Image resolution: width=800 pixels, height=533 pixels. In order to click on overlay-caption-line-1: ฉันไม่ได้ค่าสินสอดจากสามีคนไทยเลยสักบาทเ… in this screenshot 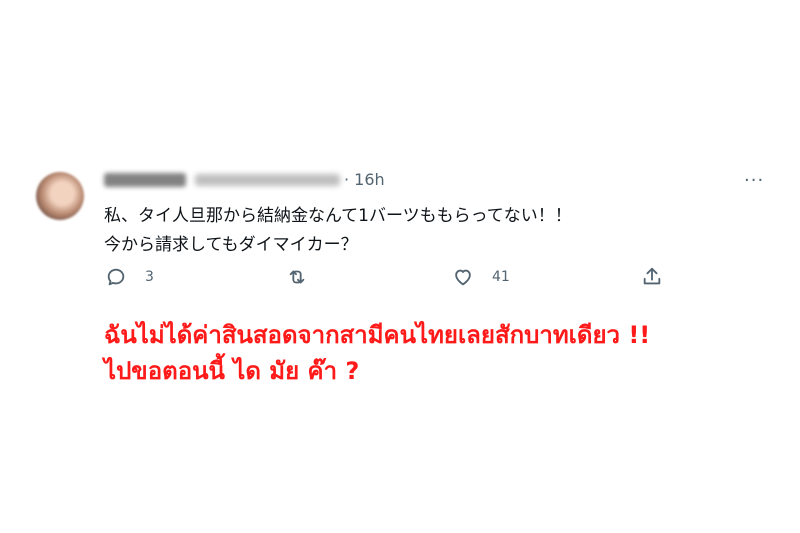, I will do `click(377, 335)`.